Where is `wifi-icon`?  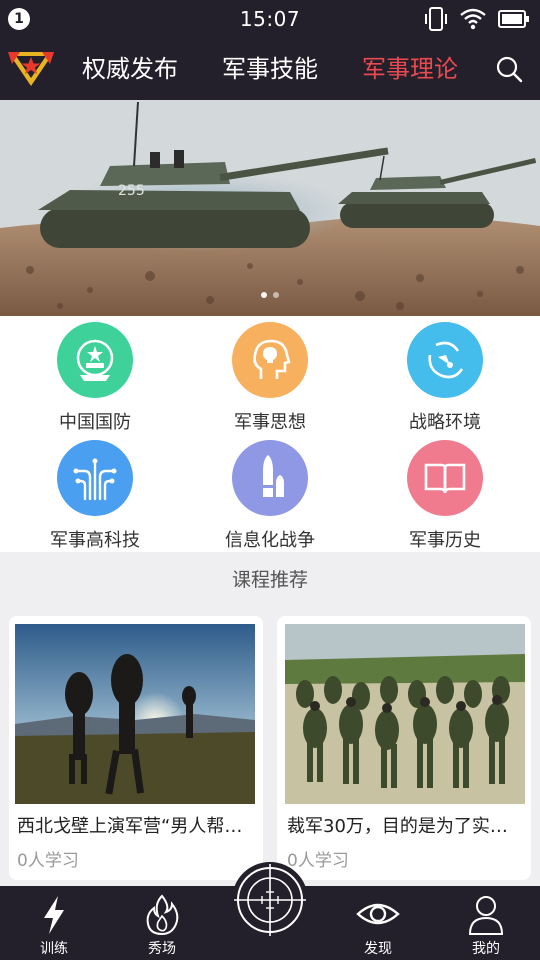 wifi-icon is located at coordinates (473, 19).